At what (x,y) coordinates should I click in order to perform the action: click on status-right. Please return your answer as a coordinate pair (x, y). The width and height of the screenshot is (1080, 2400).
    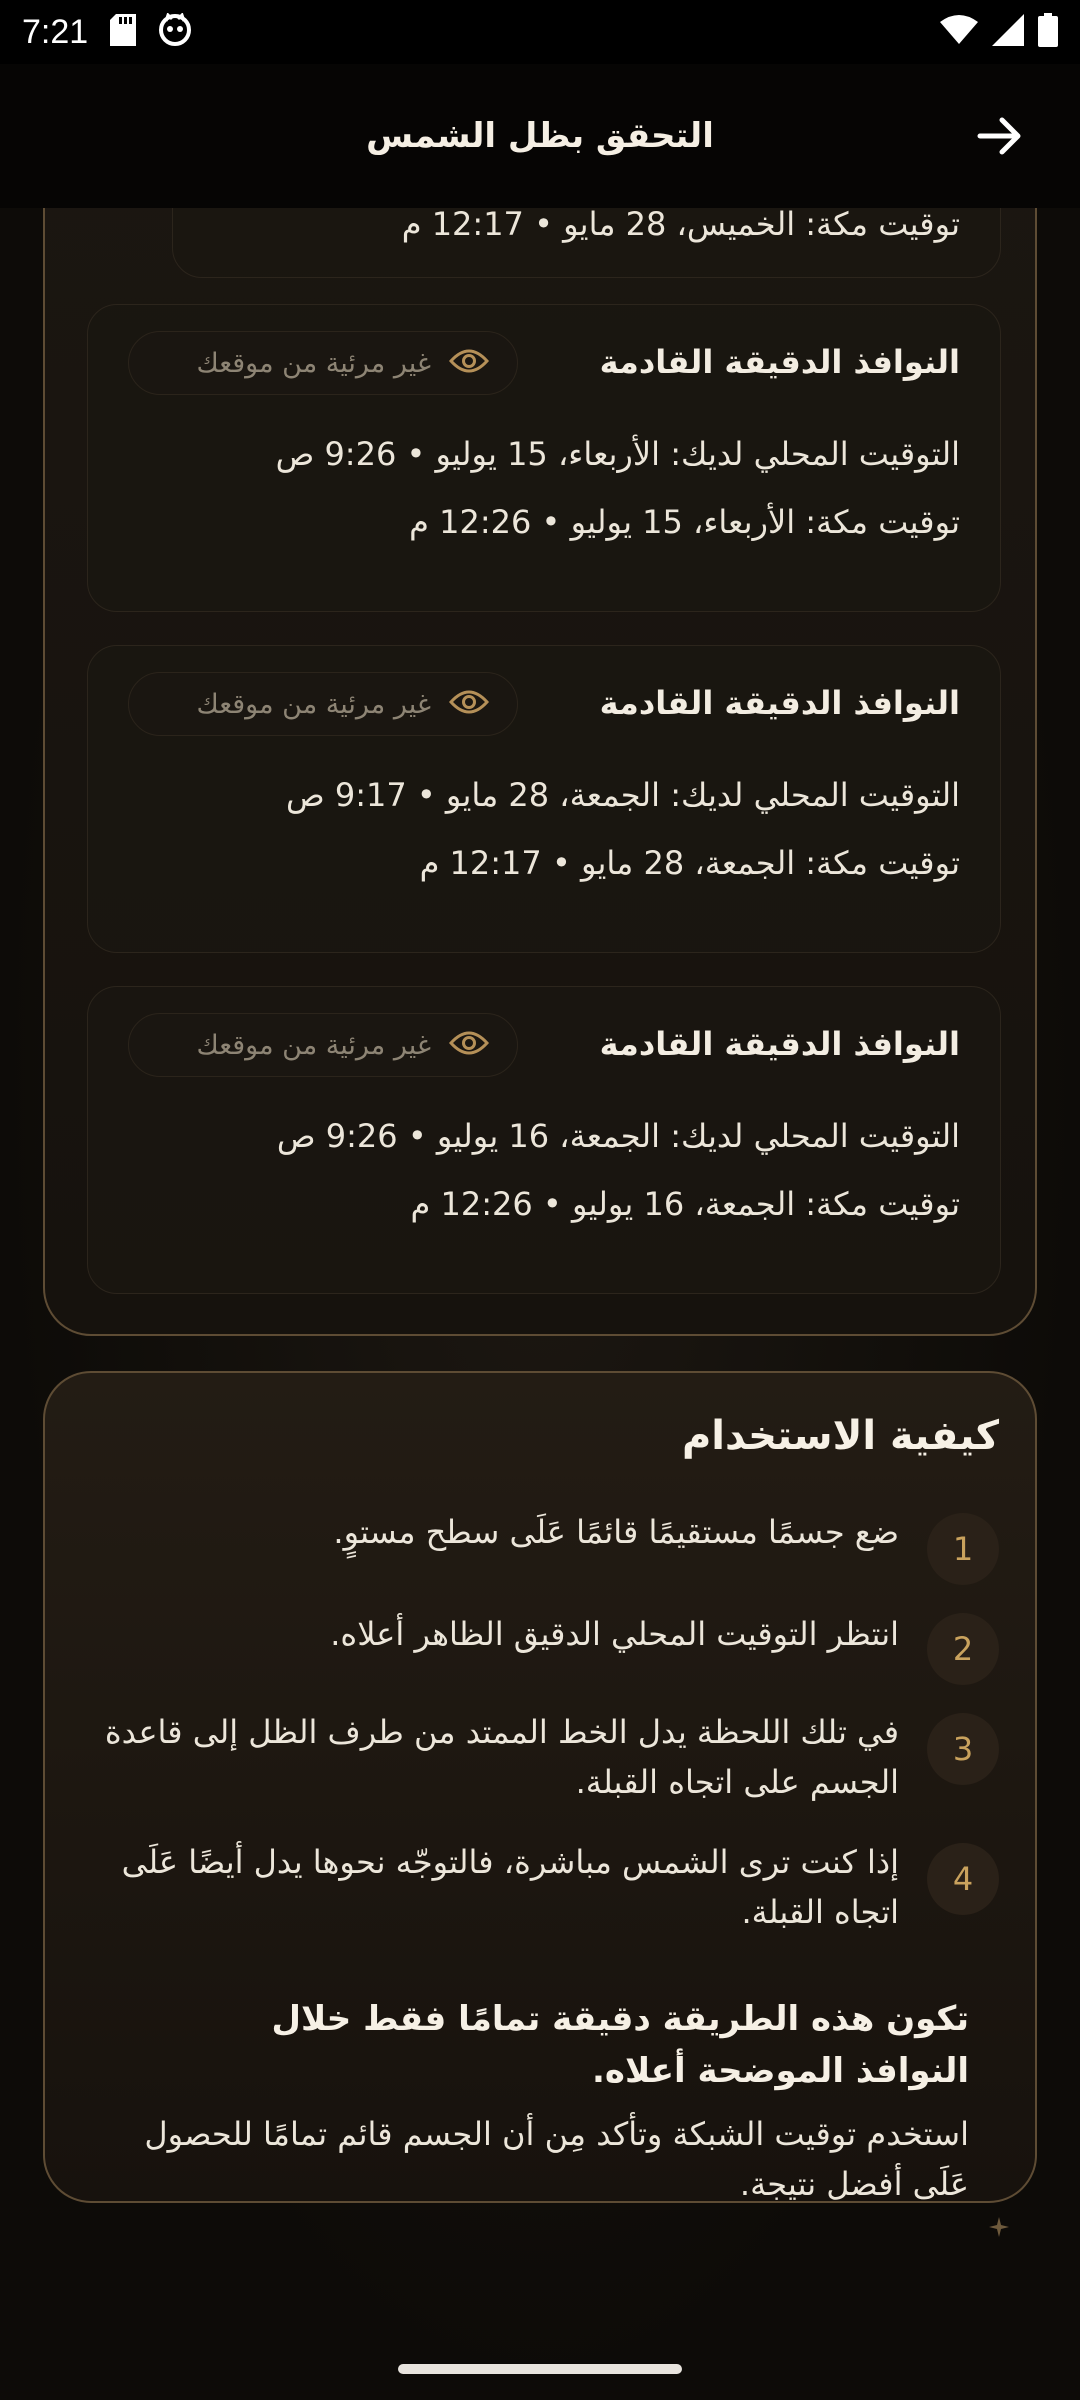
    Looking at the image, I should click on (999, 32).